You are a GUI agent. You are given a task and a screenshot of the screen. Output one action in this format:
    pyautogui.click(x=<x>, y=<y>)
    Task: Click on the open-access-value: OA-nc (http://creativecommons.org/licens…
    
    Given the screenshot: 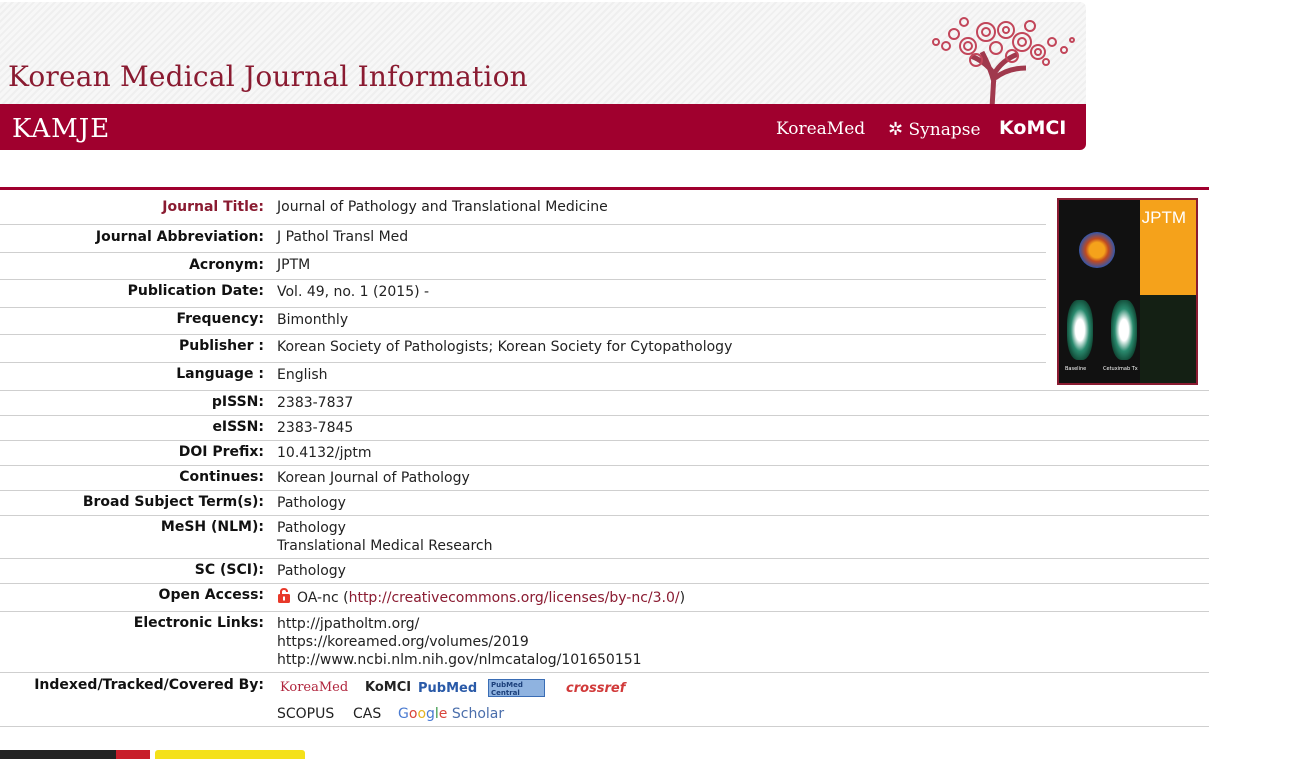 What is the action you would take?
    pyautogui.click(x=481, y=597)
    